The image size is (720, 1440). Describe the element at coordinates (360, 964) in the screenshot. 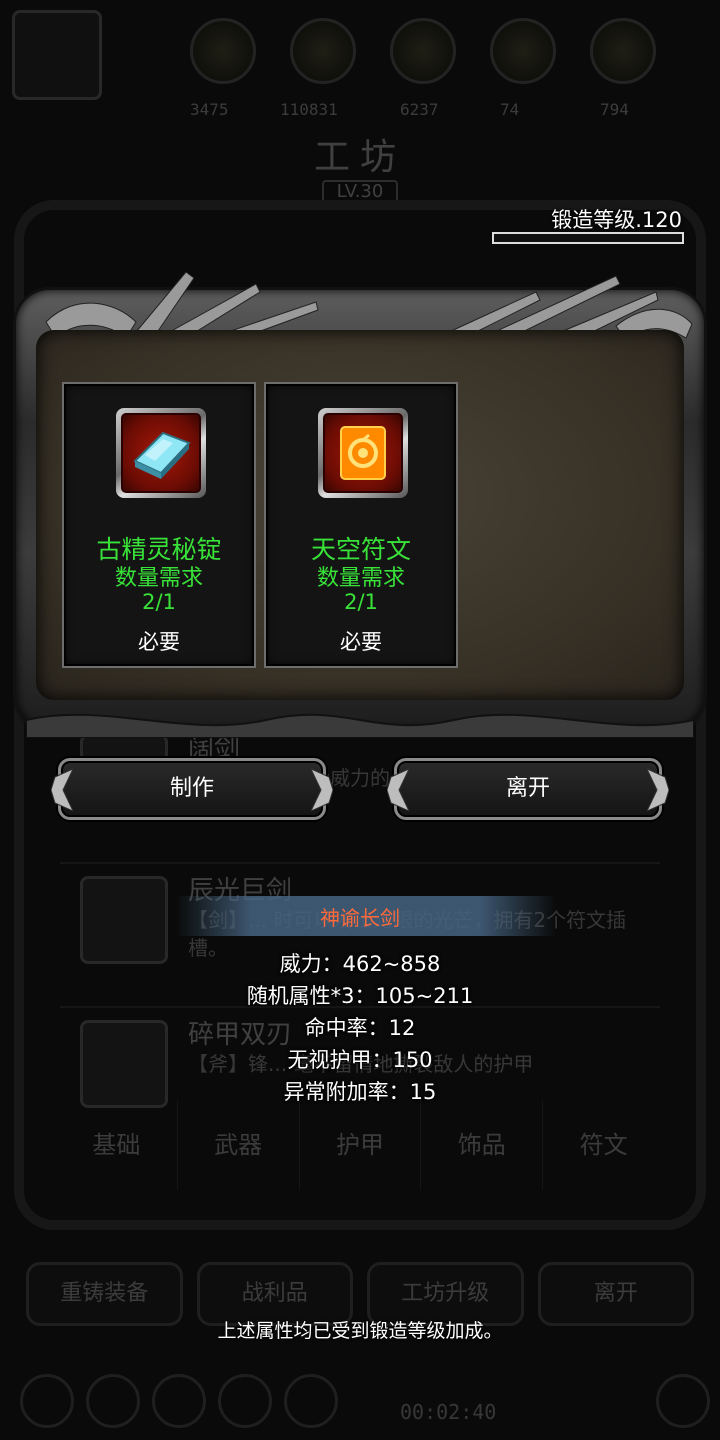

I see `stat-line: 威力：462~858` at that location.